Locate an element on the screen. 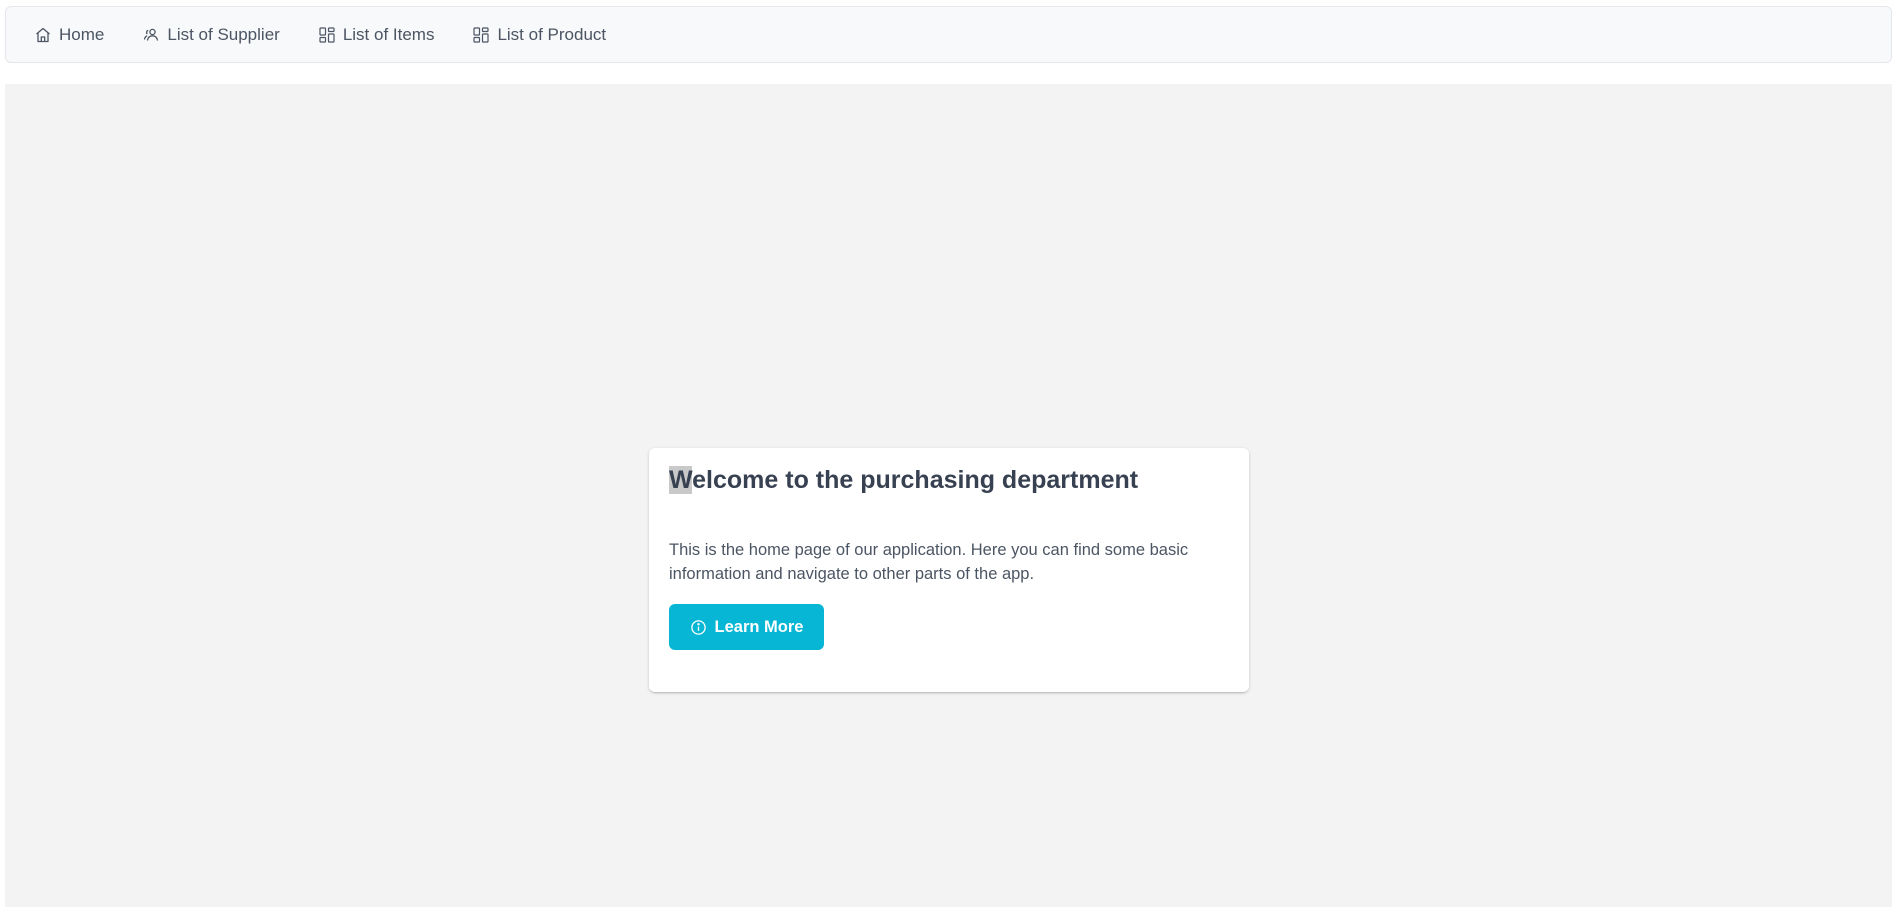 Image resolution: width=1897 pixels, height=907 pixels. menu-item-label: List of Items is located at coordinates (388, 34).